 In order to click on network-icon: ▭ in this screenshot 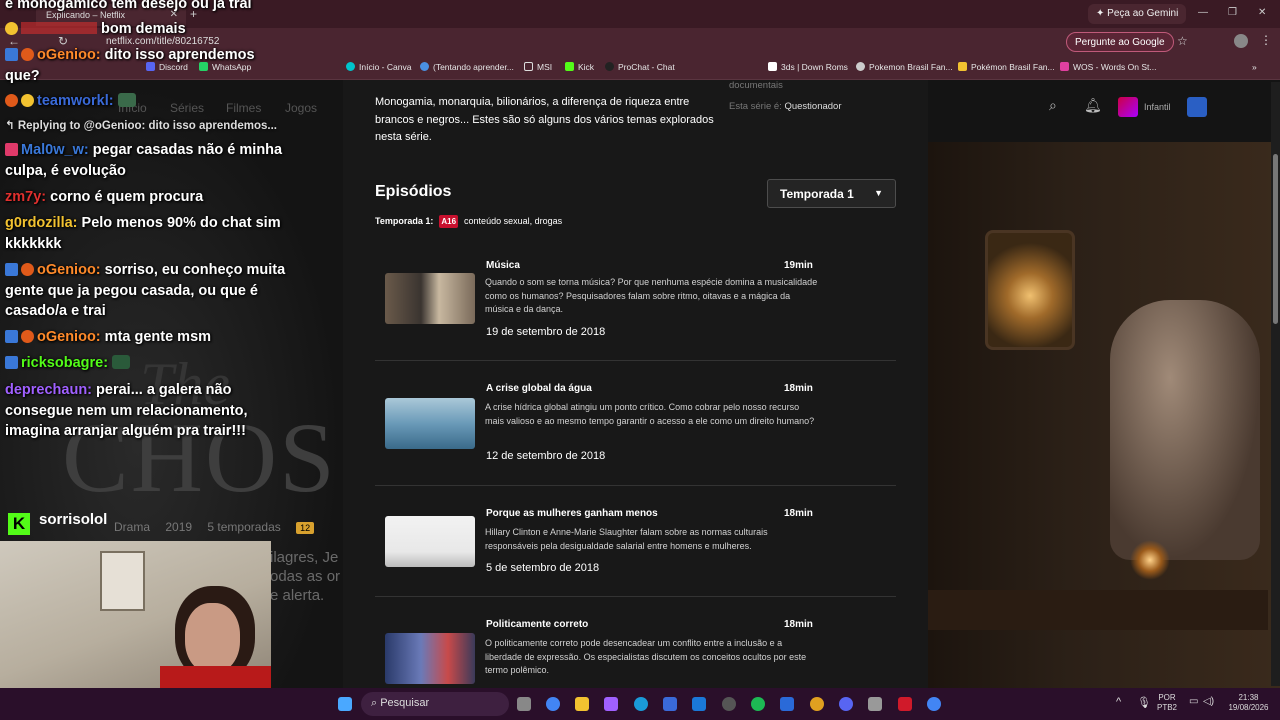, I will do `click(1193, 701)`.